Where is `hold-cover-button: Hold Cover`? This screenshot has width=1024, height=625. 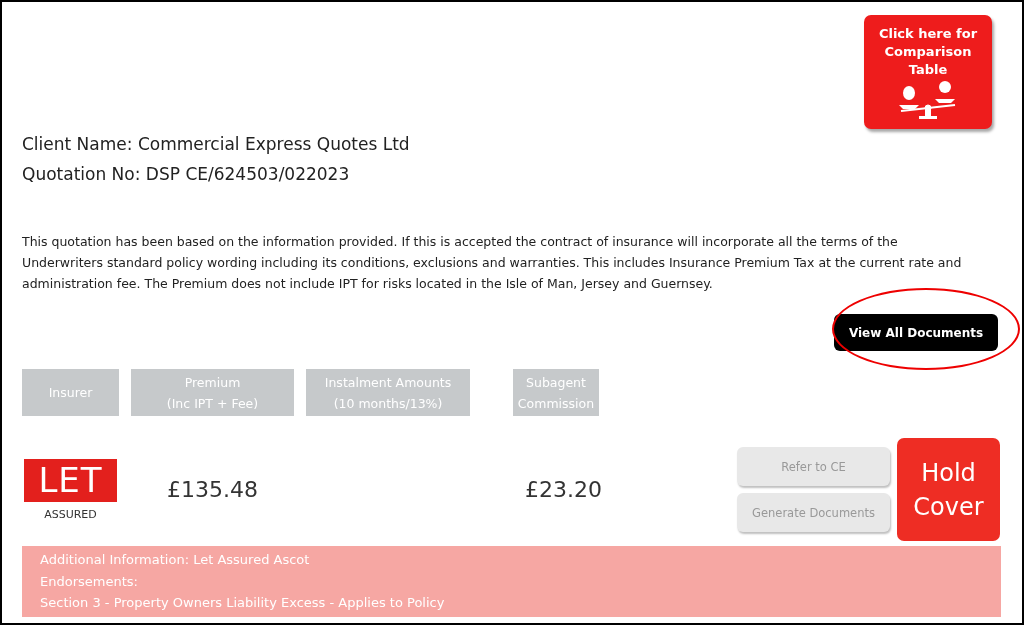 hold-cover-button: Hold Cover is located at coordinates (948, 489).